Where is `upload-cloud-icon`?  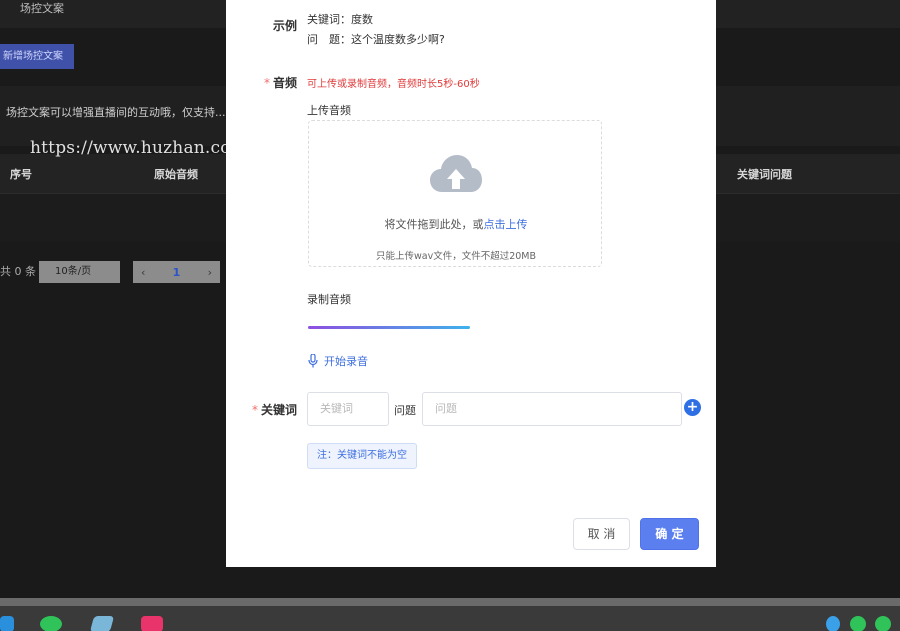 upload-cloud-icon is located at coordinates (456, 173).